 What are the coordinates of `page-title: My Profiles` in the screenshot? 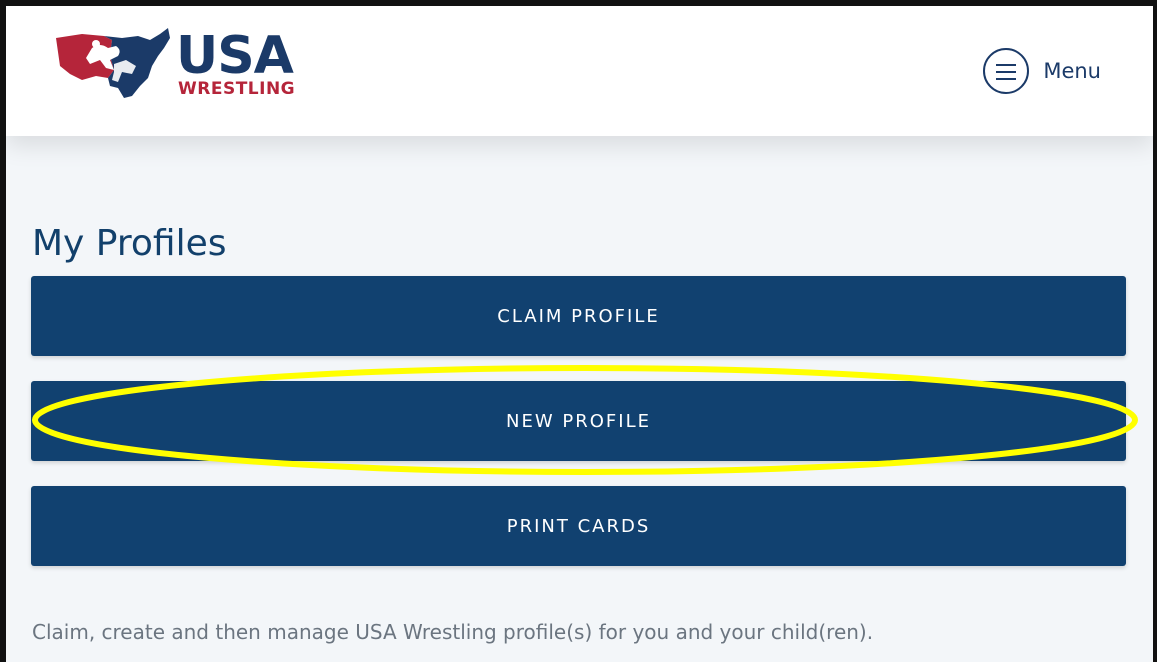 It's located at (129, 243).